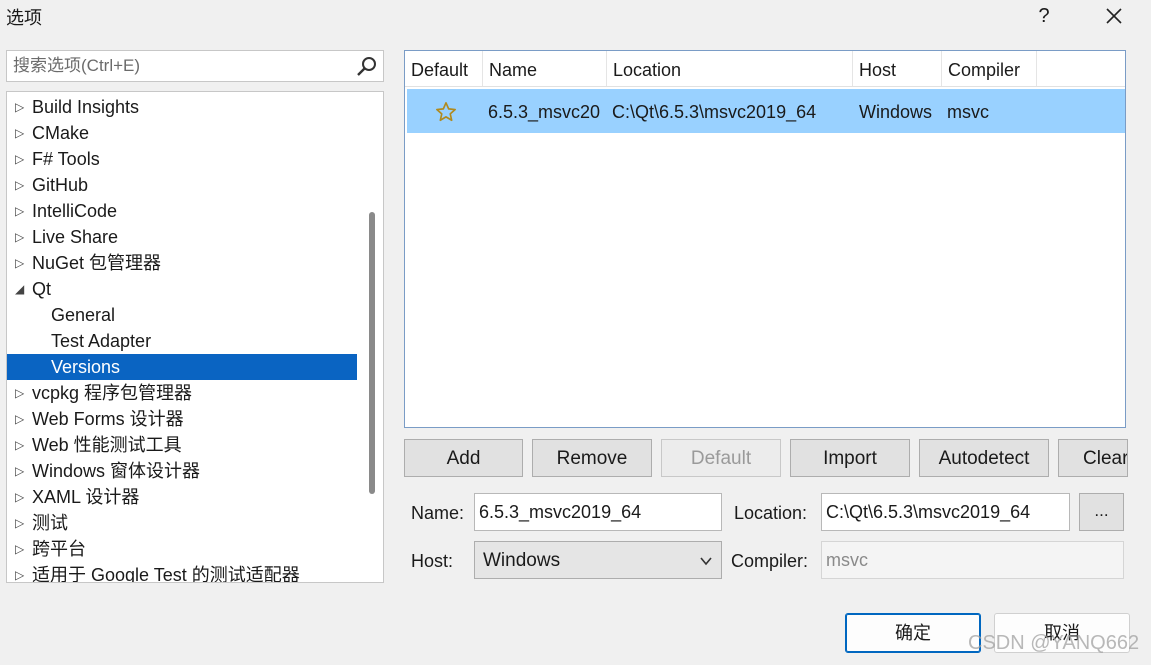  Describe the element at coordinates (182, 341) in the screenshot. I see `tree-item: Test Adapter` at that location.